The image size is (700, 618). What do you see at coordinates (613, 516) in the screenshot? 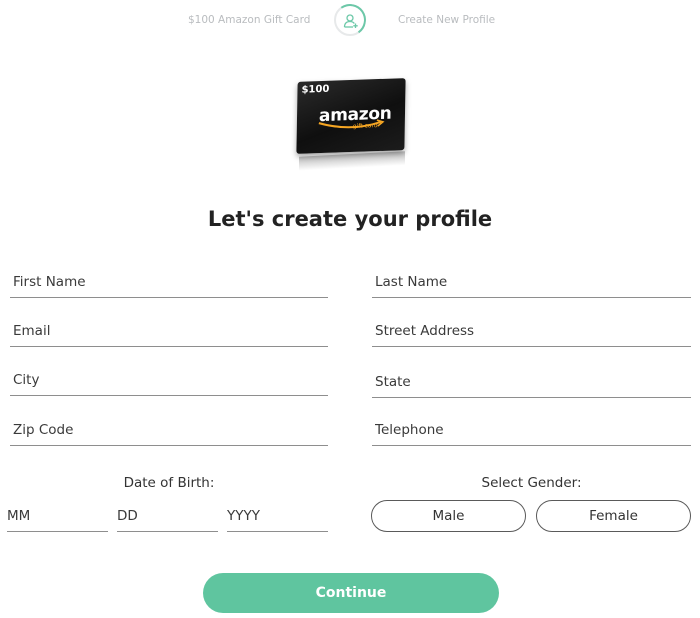
I see `gender-female-button: Female` at bounding box center [613, 516].